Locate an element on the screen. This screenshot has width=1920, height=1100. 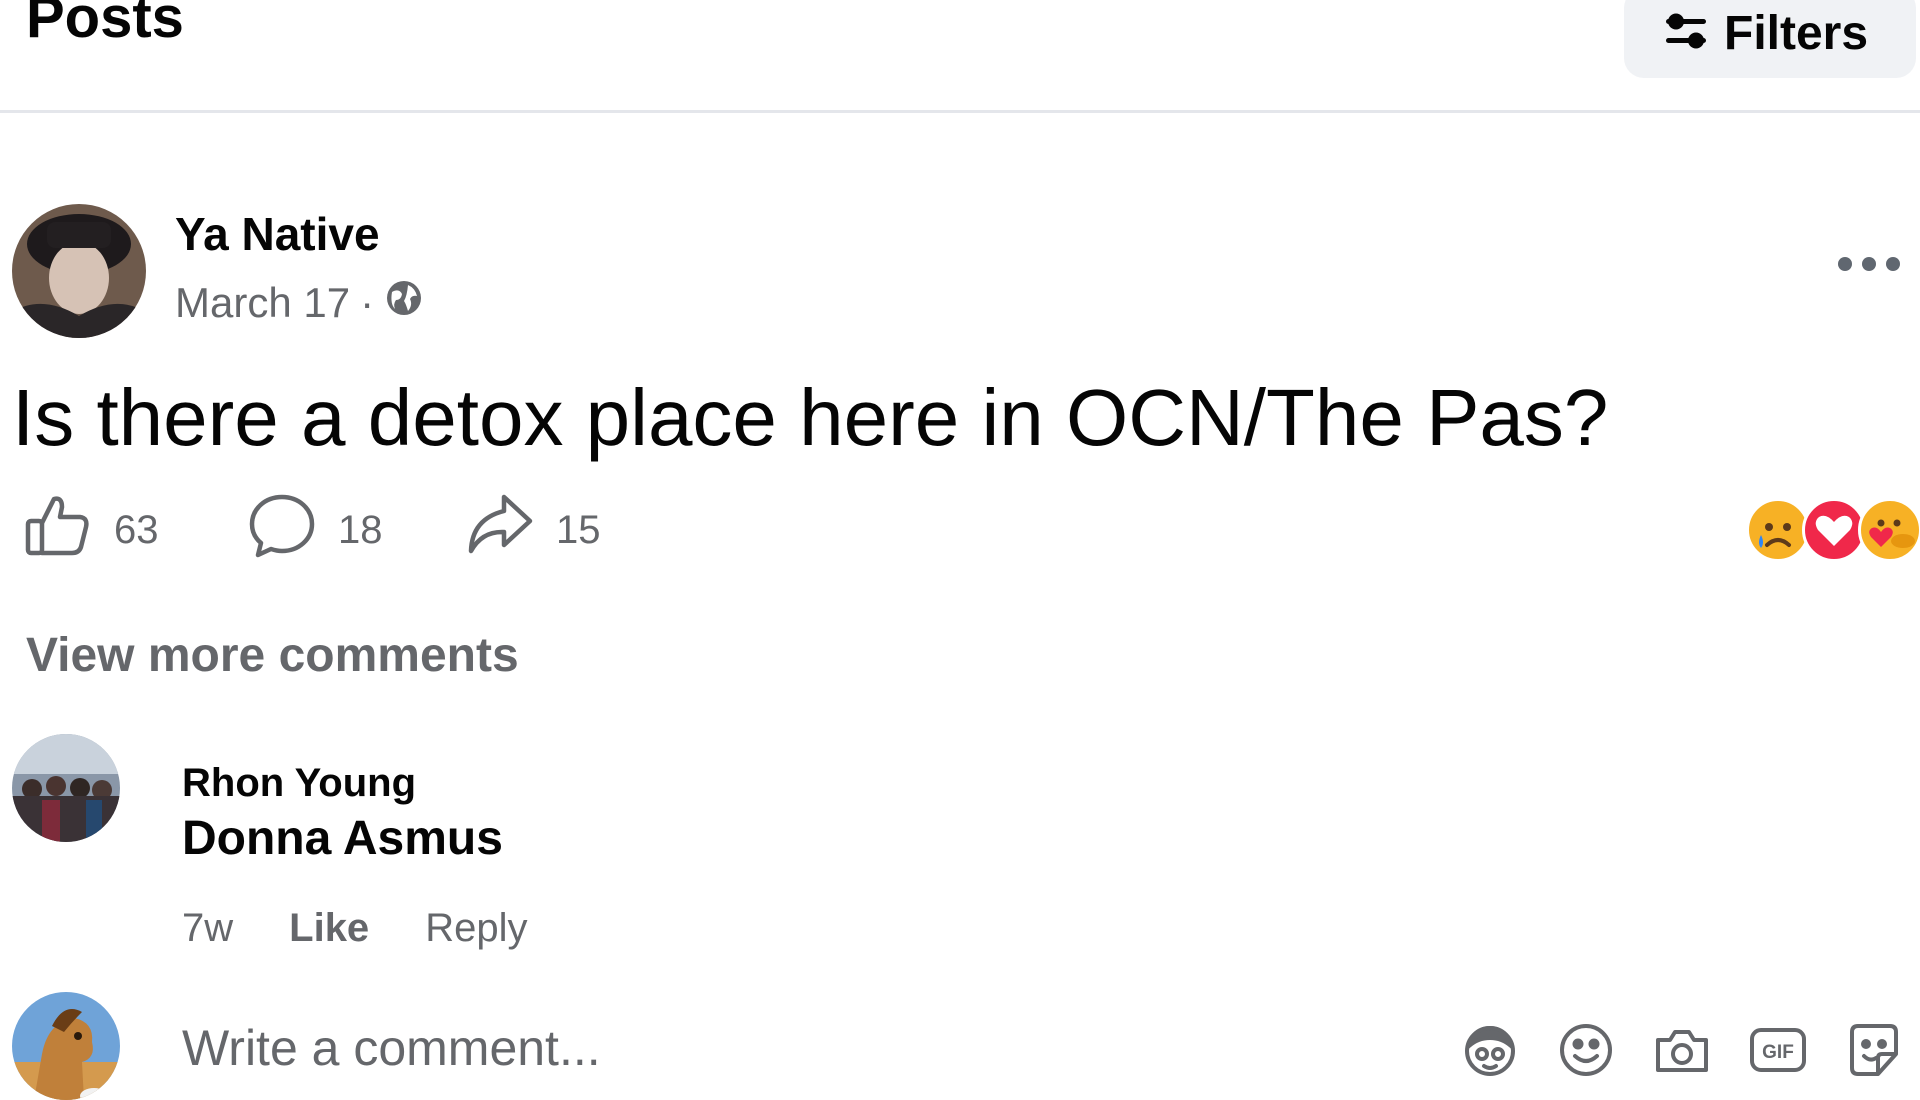
page-title: Posts is located at coordinates (105, 25).